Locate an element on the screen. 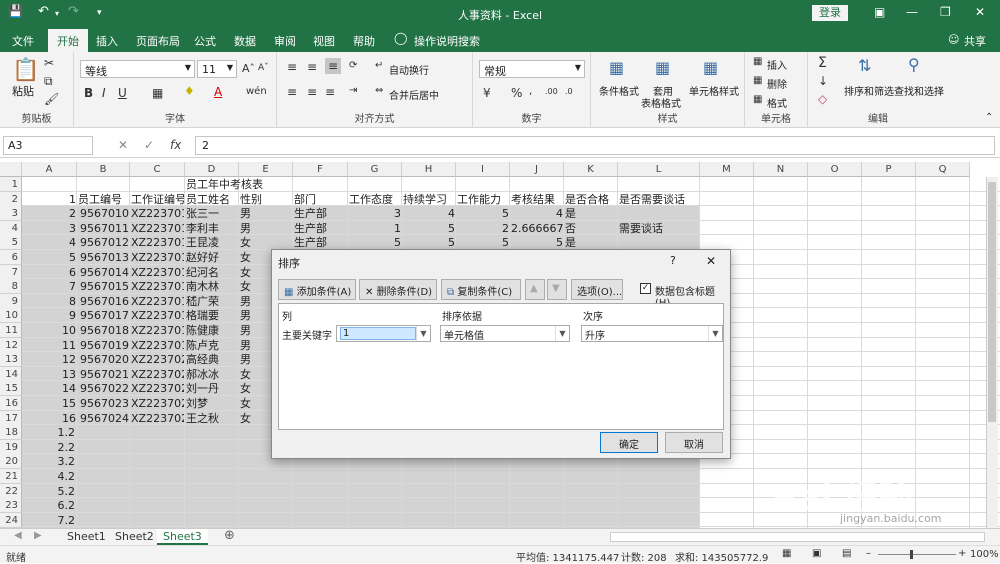 The width and height of the screenshot is (1000, 564). table-cell: 9567018 is located at coordinates (103, 330).